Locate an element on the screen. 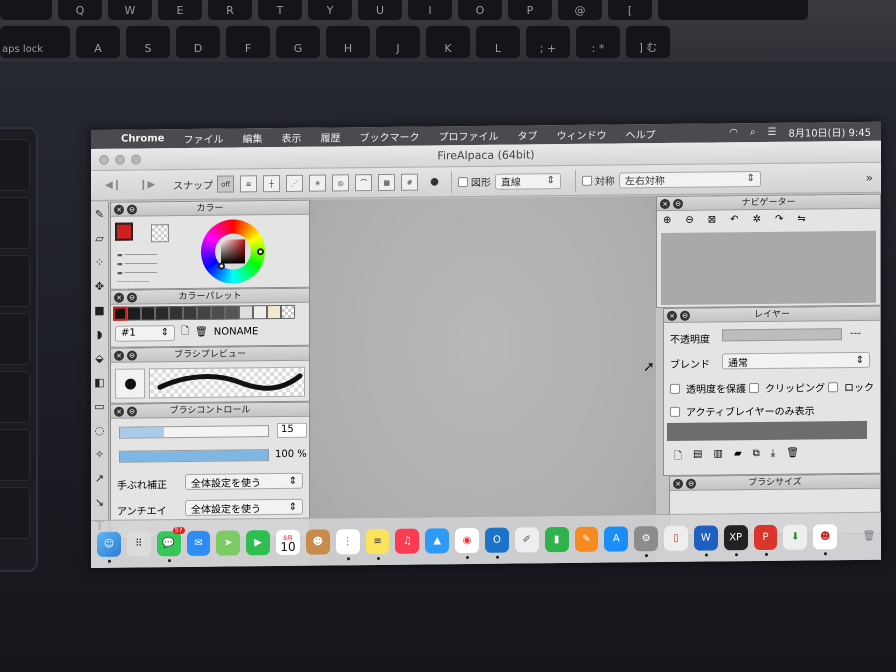 This screenshot has height=672, width=896. flip-icon: ⇋ is located at coordinates (801, 219).